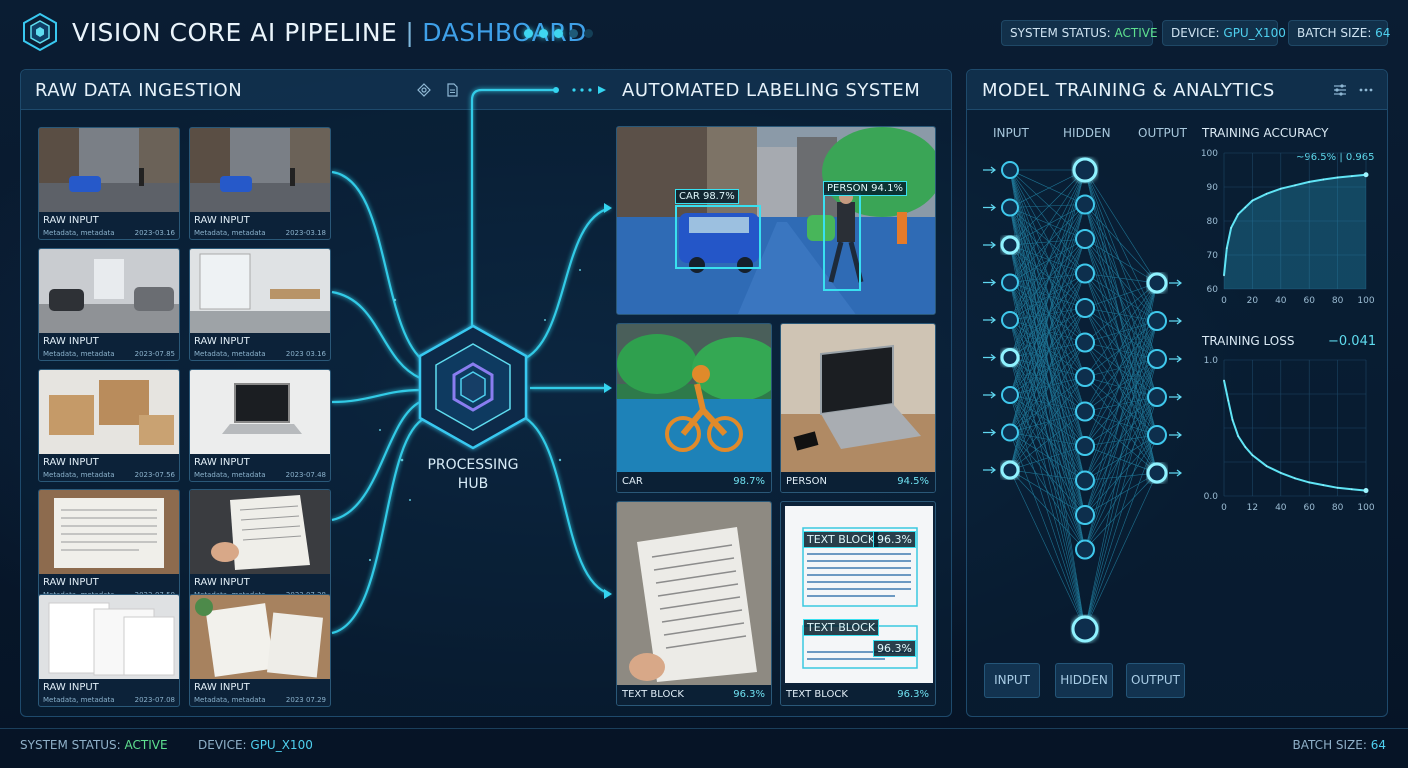 The image size is (1408, 768). I want to click on x-tick-label: 100, so click(1365, 508).